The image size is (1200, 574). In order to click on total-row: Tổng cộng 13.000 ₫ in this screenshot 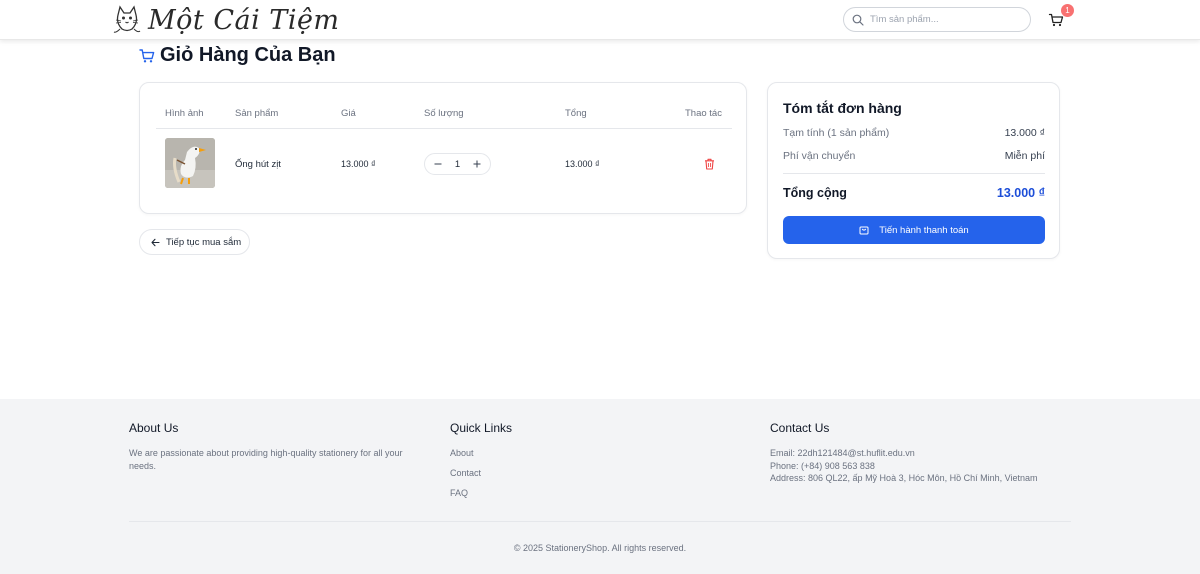, I will do `click(914, 193)`.